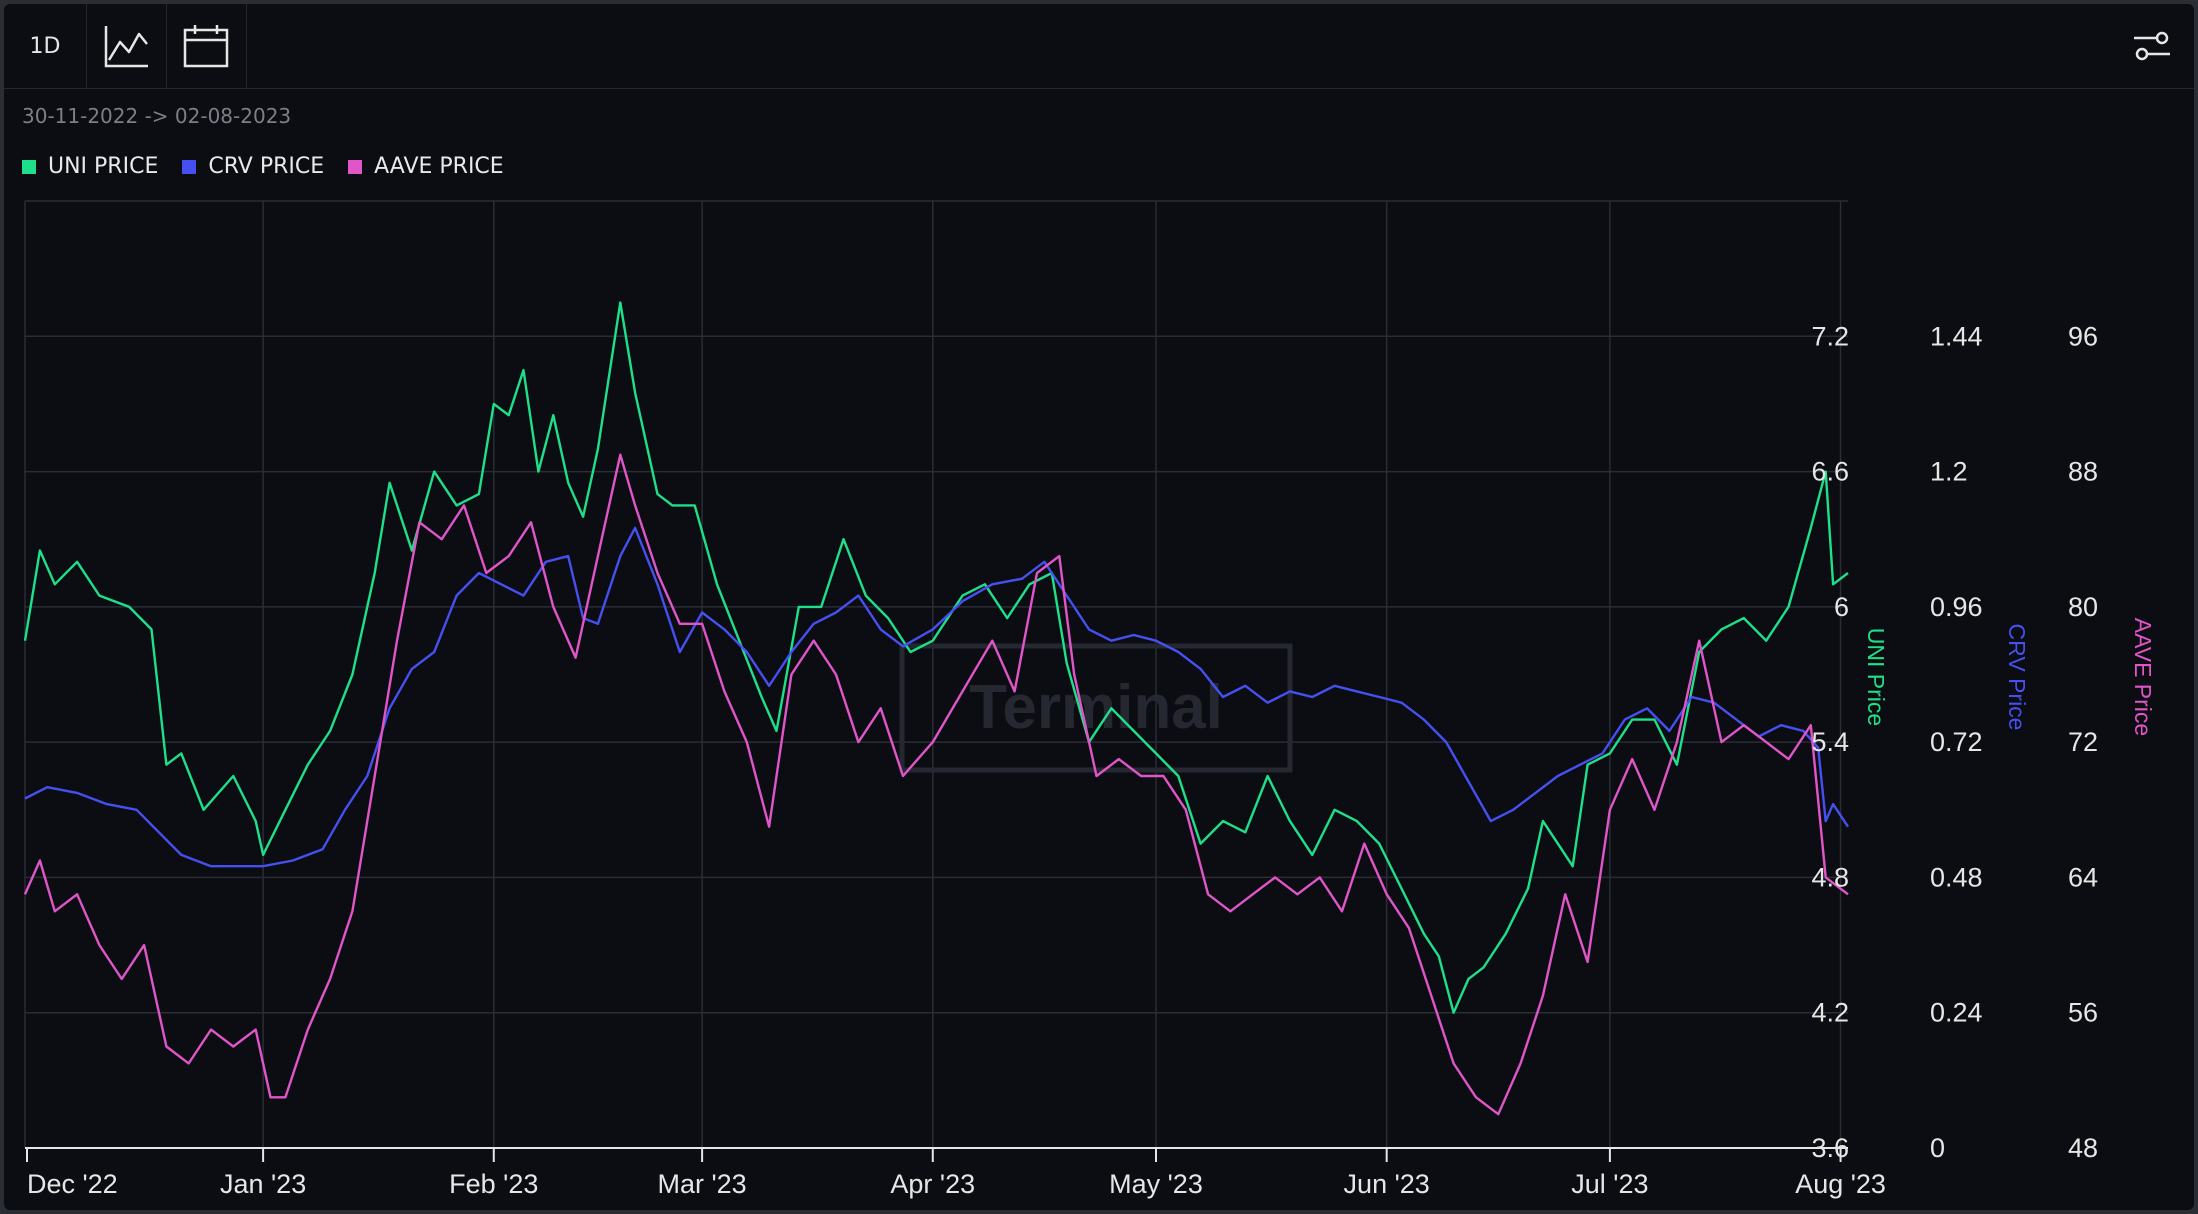 This screenshot has width=2198, height=1214. Describe the element at coordinates (1830, 877) in the screenshot. I see `y-tick-label: 4.8` at that location.